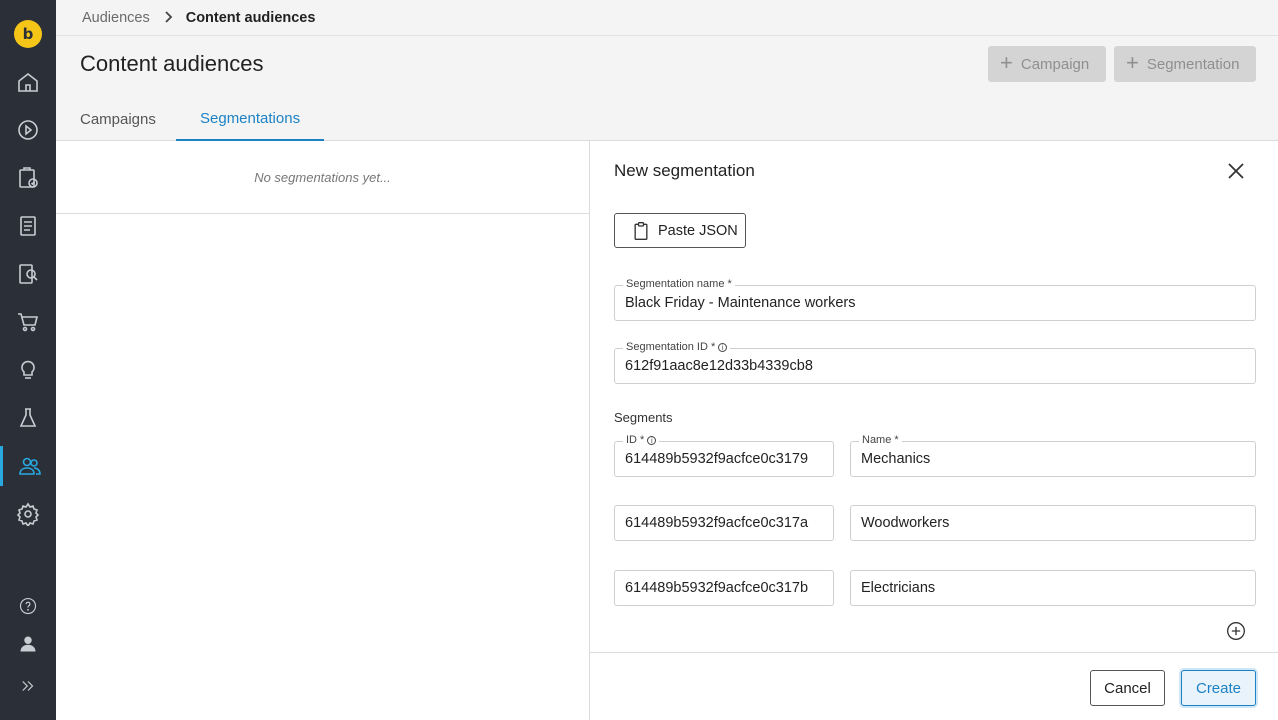  I want to click on clipboard-icon, so click(641, 230).